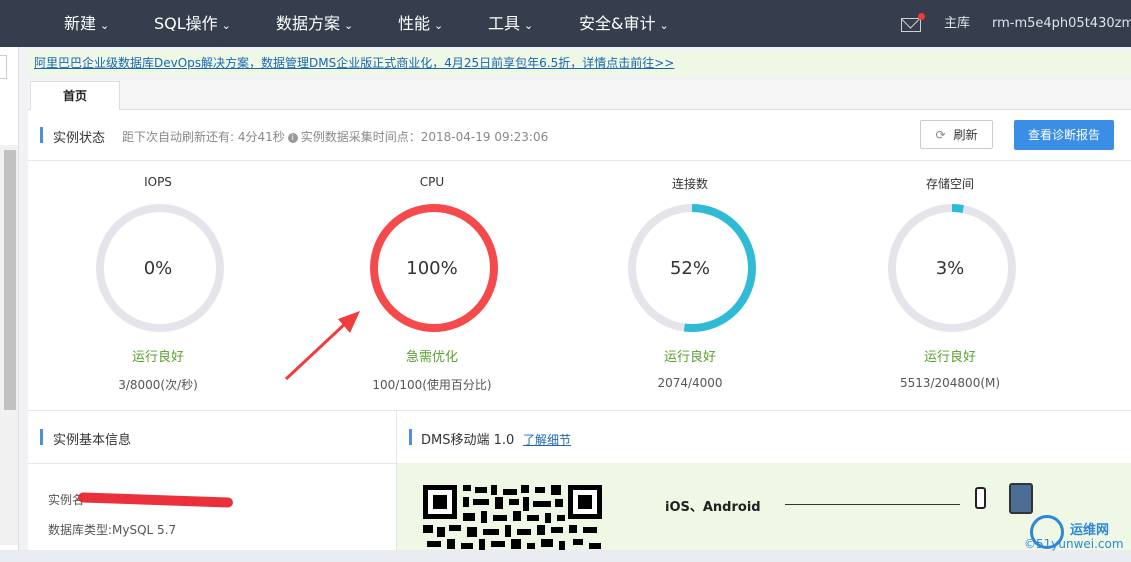  What do you see at coordinates (322, 346) in the screenshot?
I see `annotation-arrow` at bounding box center [322, 346].